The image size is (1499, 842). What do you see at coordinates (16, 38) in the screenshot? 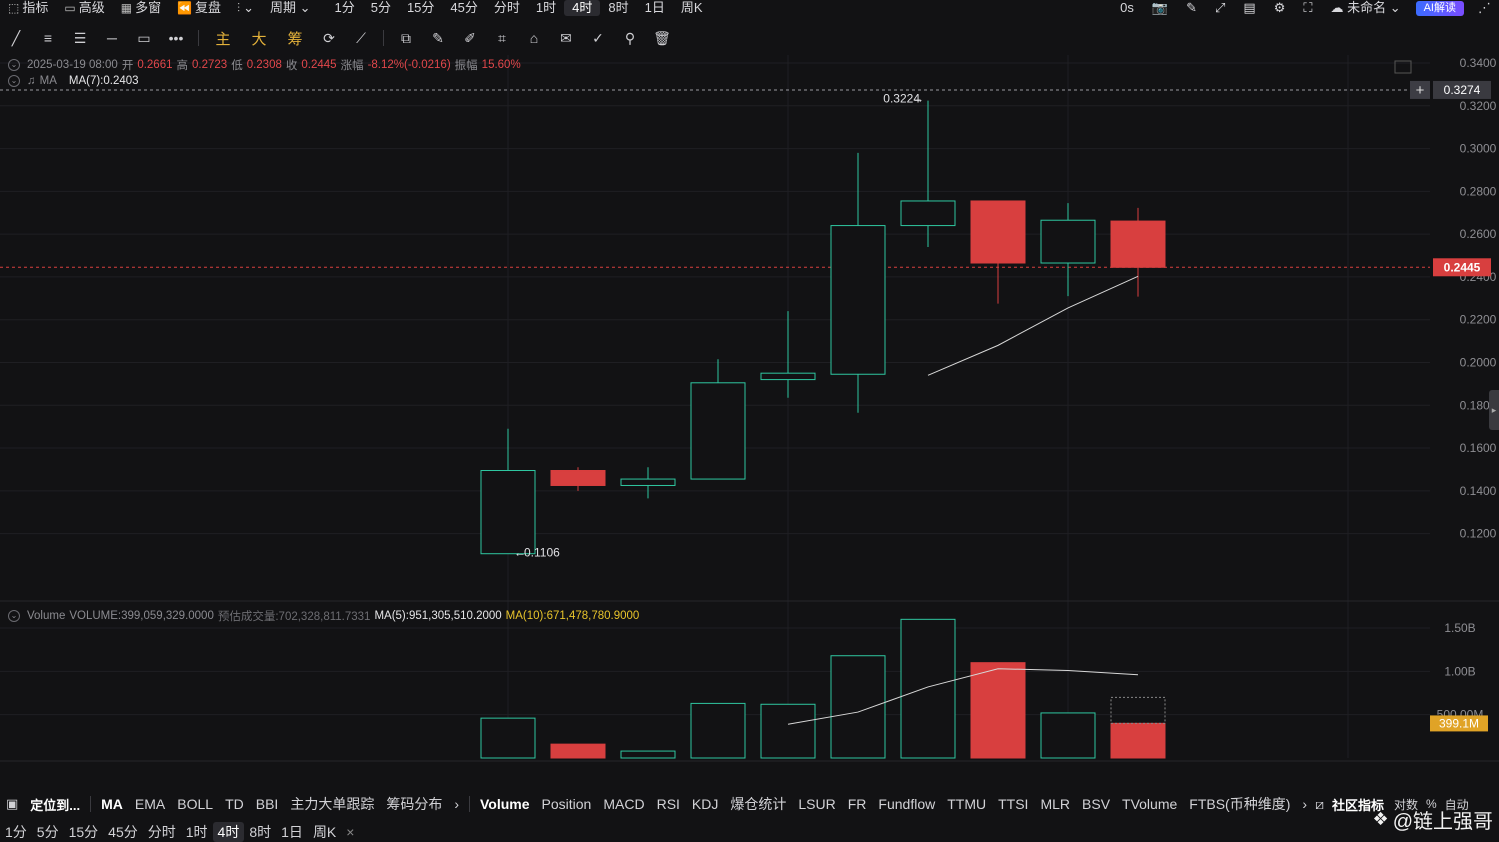
I see `draw-tool-0: ╱` at bounding box center [16, 38].